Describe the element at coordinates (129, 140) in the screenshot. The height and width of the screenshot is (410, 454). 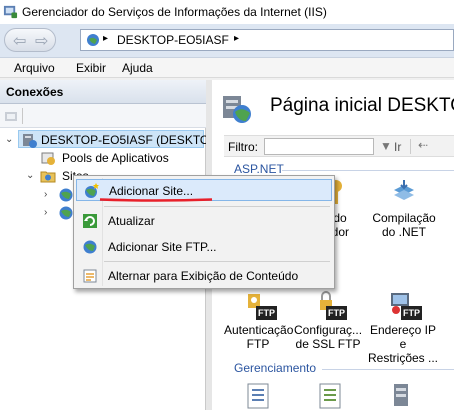
I see `tree-server-label: DESKTOP-EO5IASF (DESKTOP` at that location.